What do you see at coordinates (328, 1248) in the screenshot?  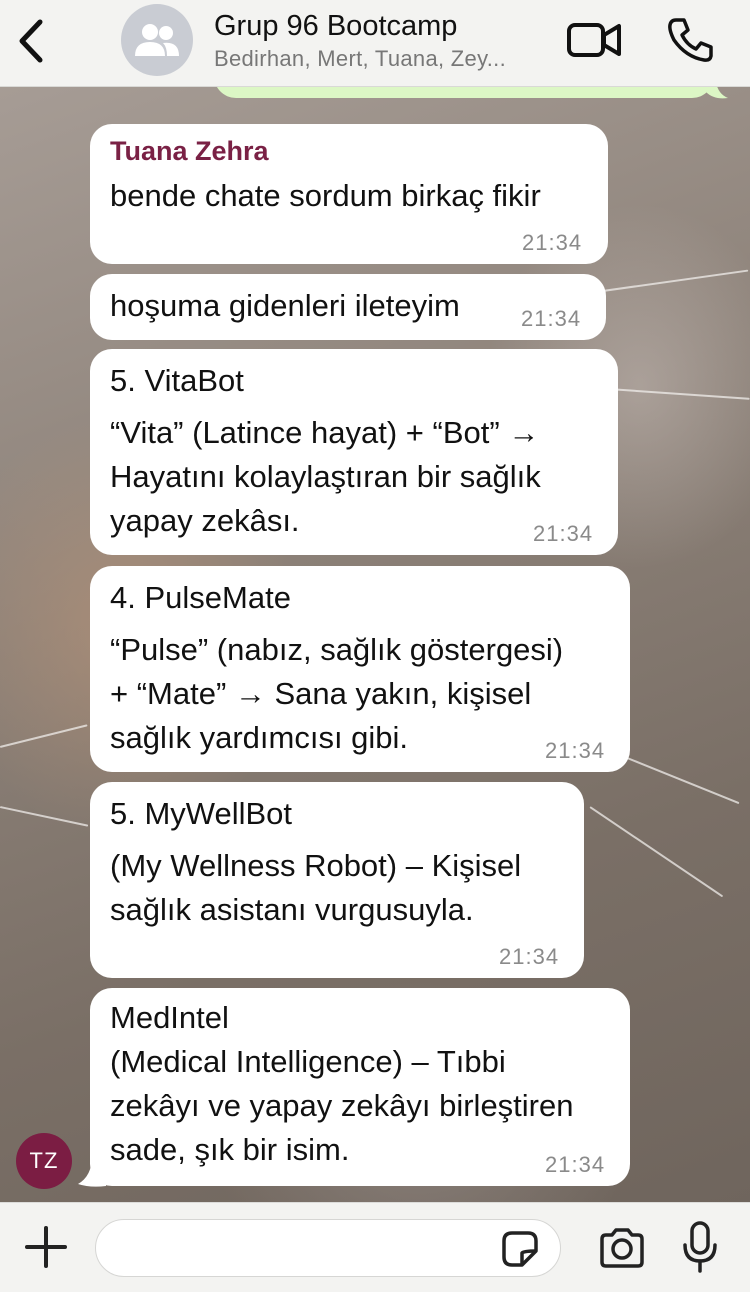 I see `message-input` at bounding box center [328, 1248].